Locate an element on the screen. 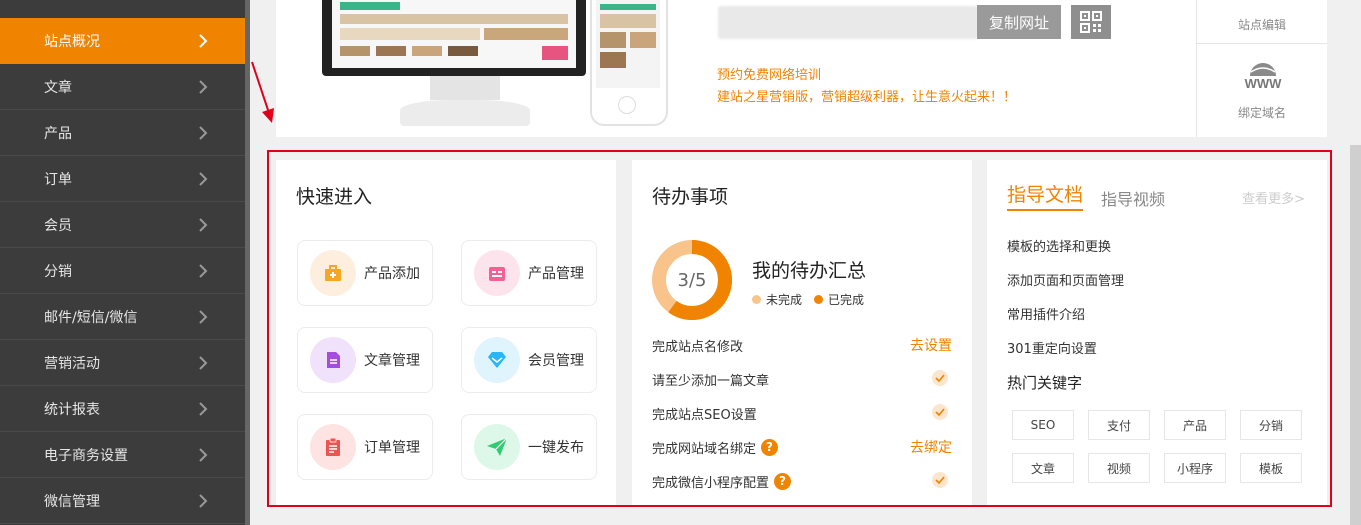 This screenshot has width=1361, height=525. qr-code-icon is located at coordinates (1091, 22).